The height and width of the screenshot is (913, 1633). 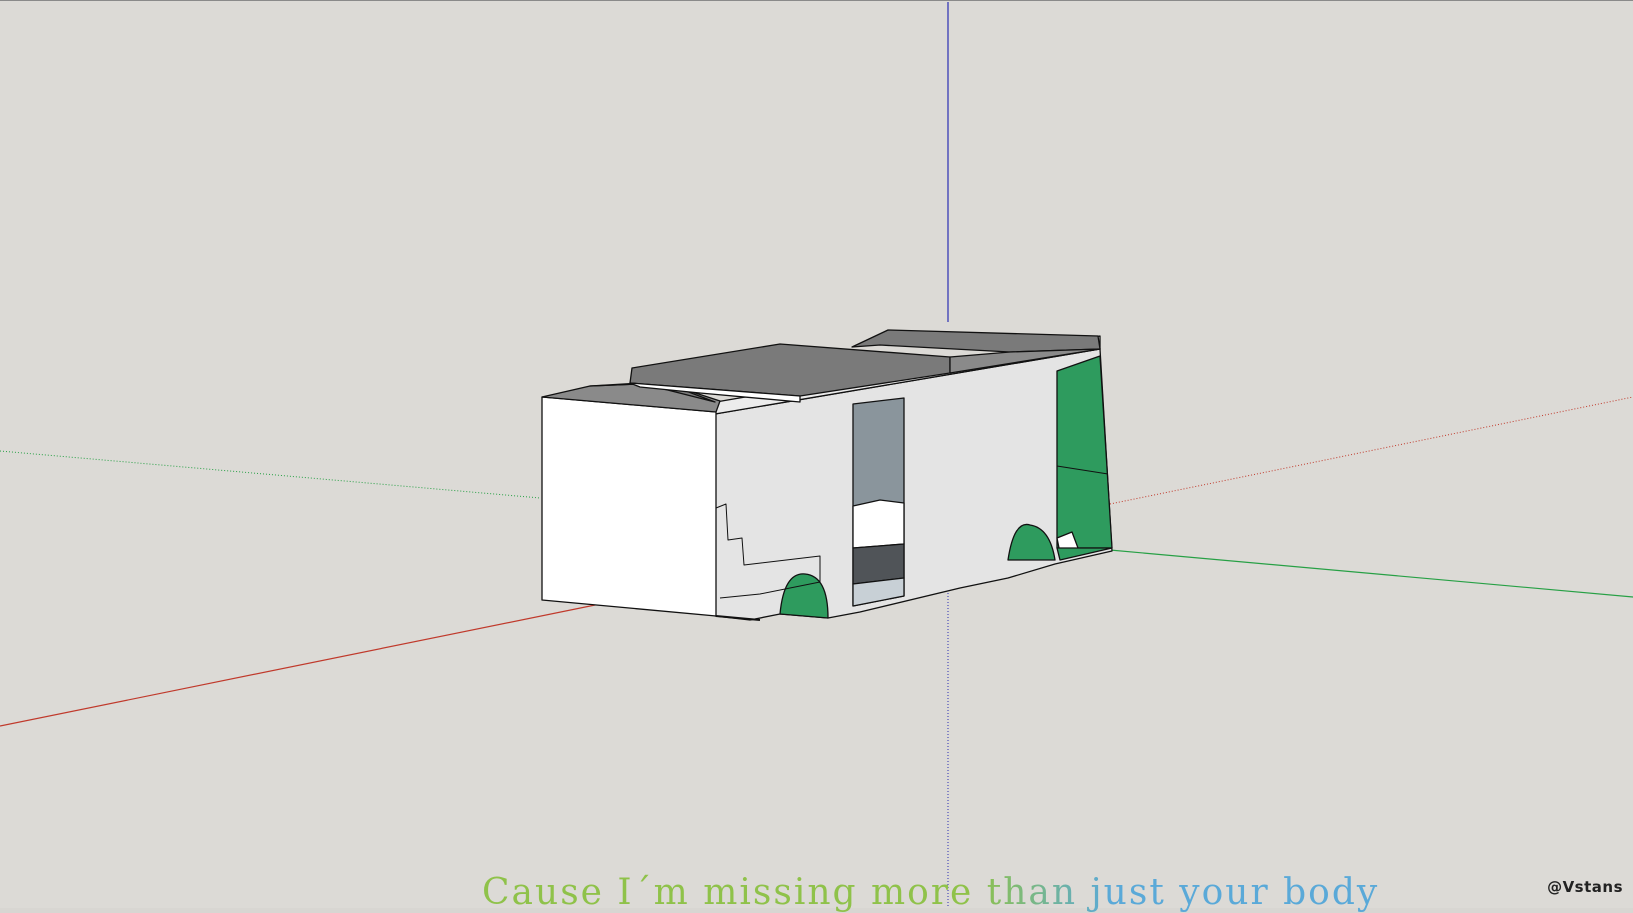 I want to click on red-axis-positive, so click(x=300, y=665).